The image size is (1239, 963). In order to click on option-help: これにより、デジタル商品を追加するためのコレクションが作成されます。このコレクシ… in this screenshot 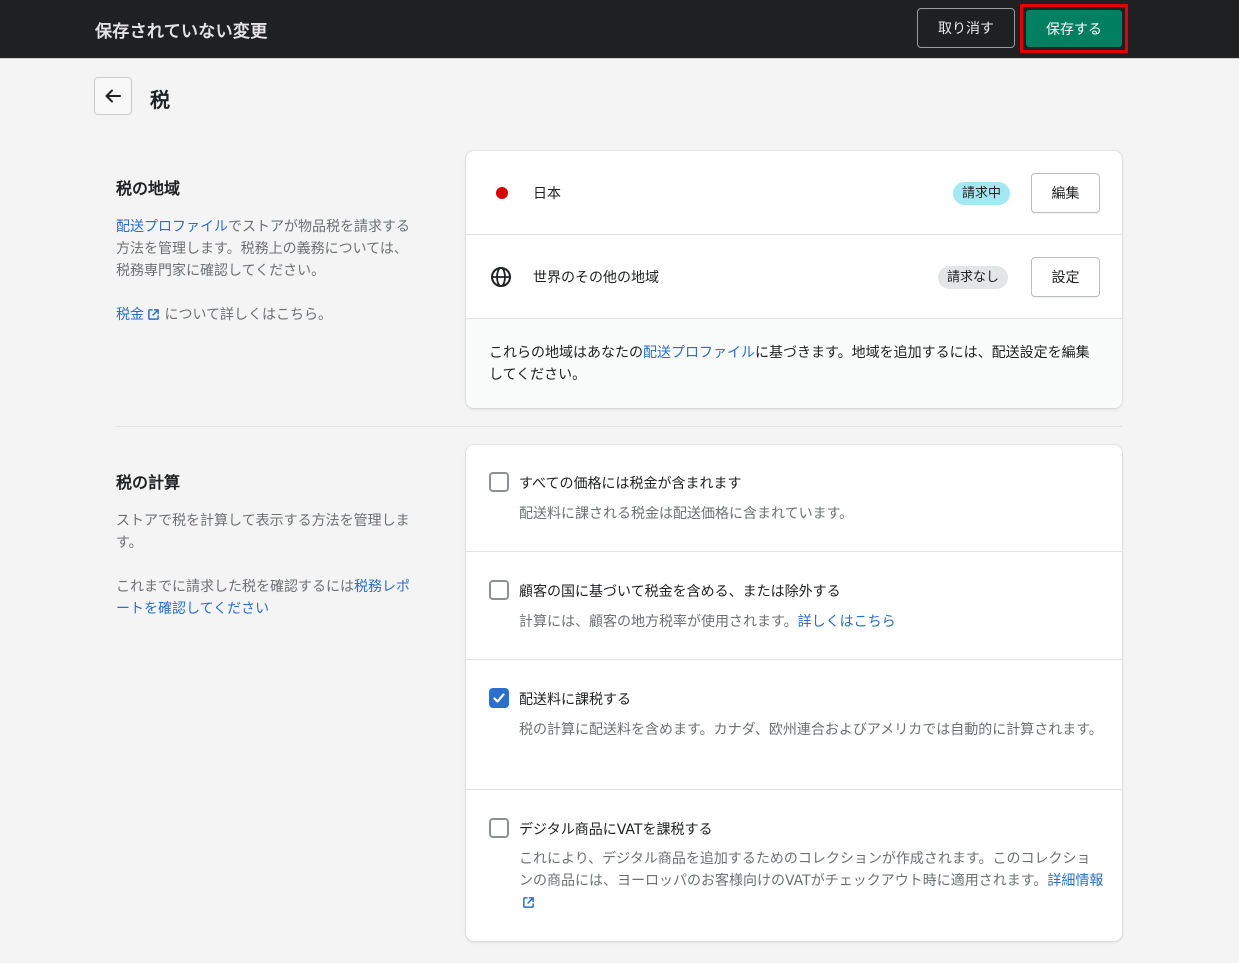, I will do `click(811, 881)`.